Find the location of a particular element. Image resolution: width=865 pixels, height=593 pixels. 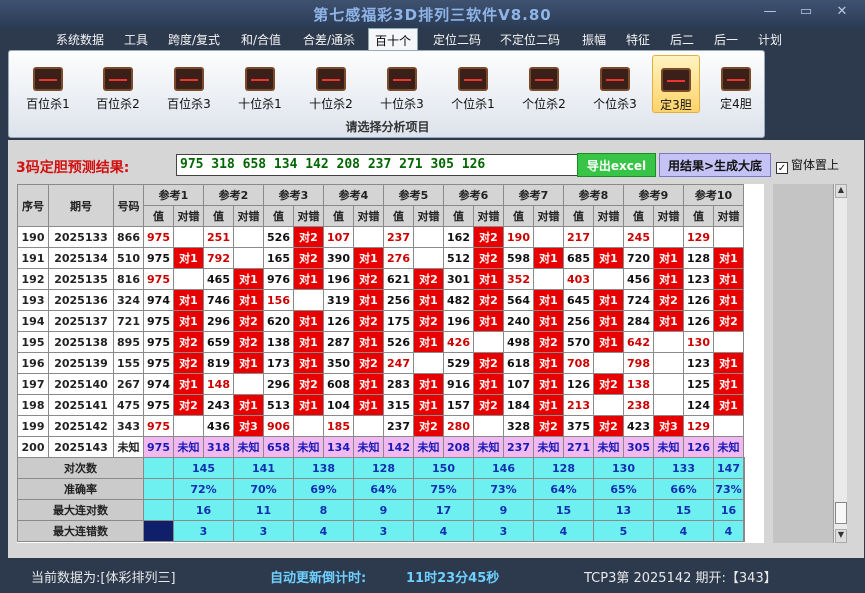

value-cell: 916 is located at coordinates (458, 384).